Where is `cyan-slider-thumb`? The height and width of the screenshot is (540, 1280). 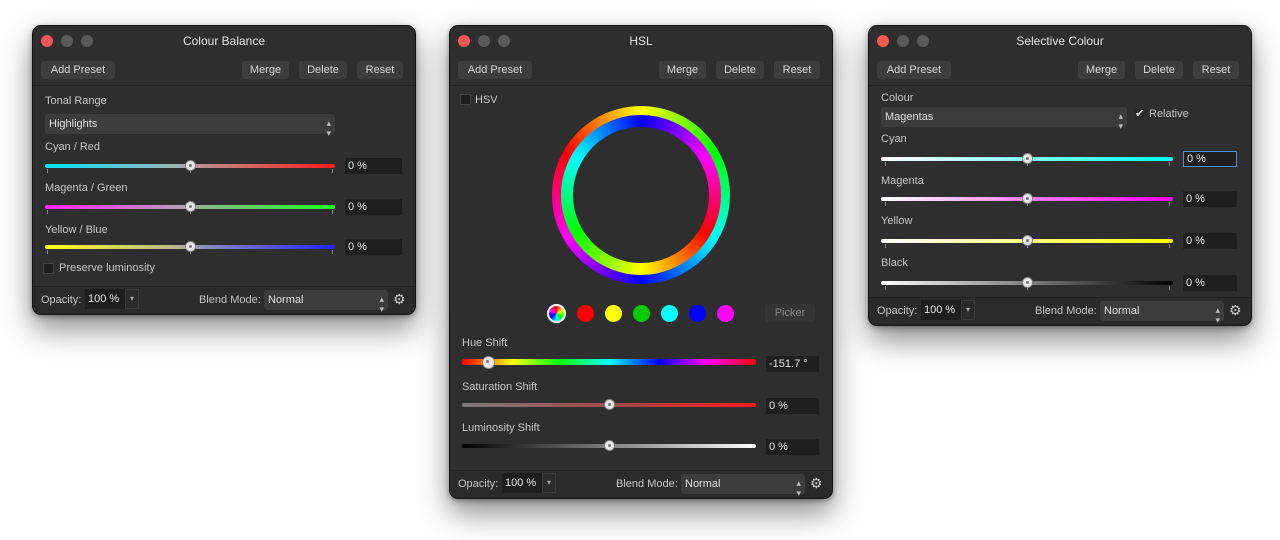 cyan-slider-thumb is located at coordinates (1027, 158).